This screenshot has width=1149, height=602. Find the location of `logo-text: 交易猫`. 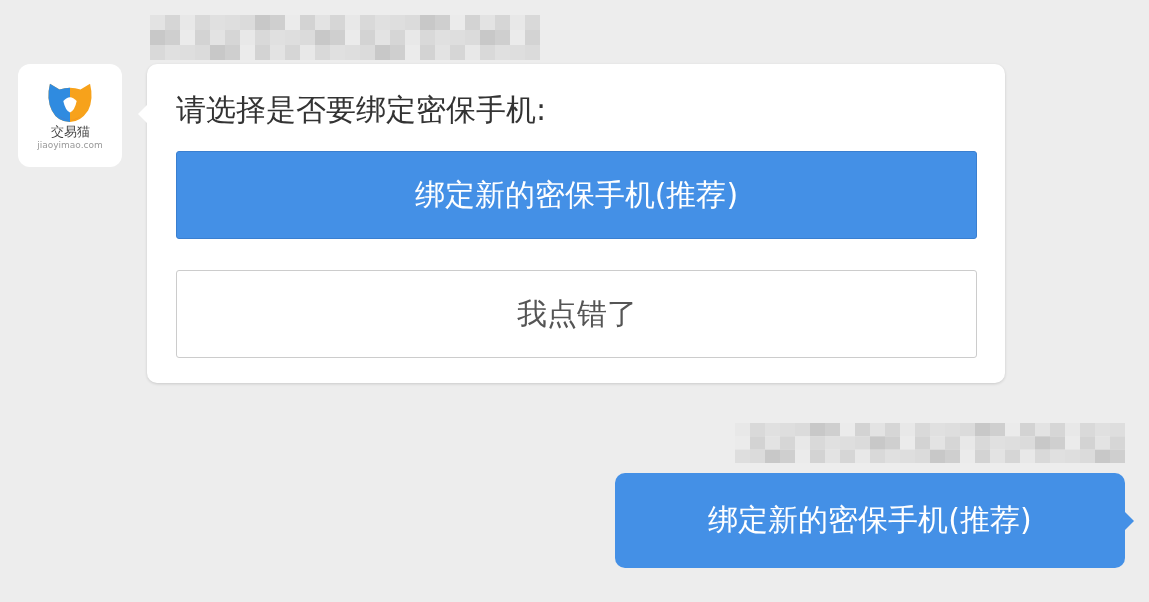

logo-text: 交易猫 is located at coordinates (70, 132).